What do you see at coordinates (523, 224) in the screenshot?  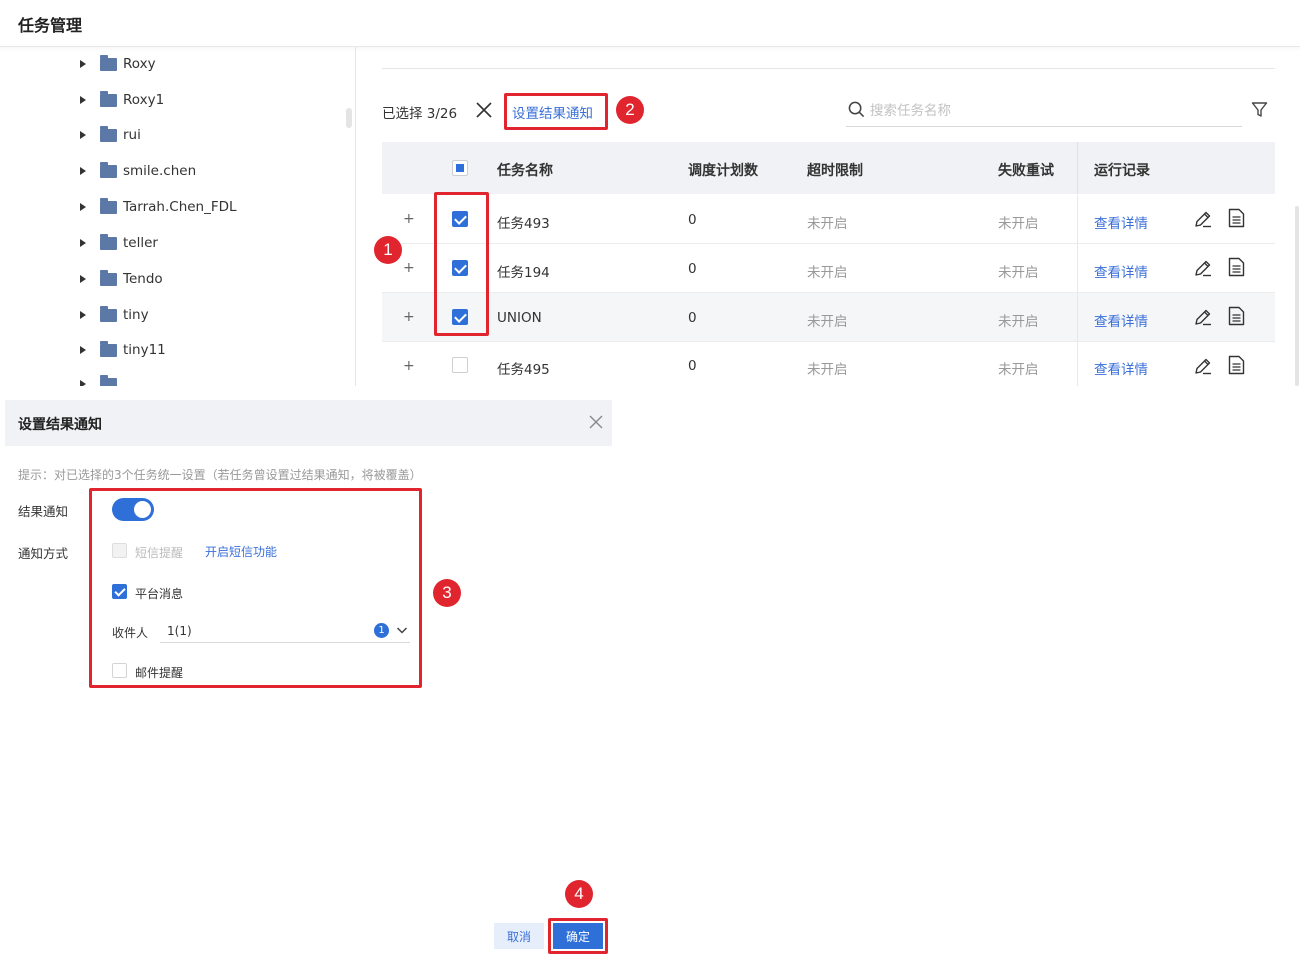 I see `task-name: 任务493` at bounding box center [523, 224].